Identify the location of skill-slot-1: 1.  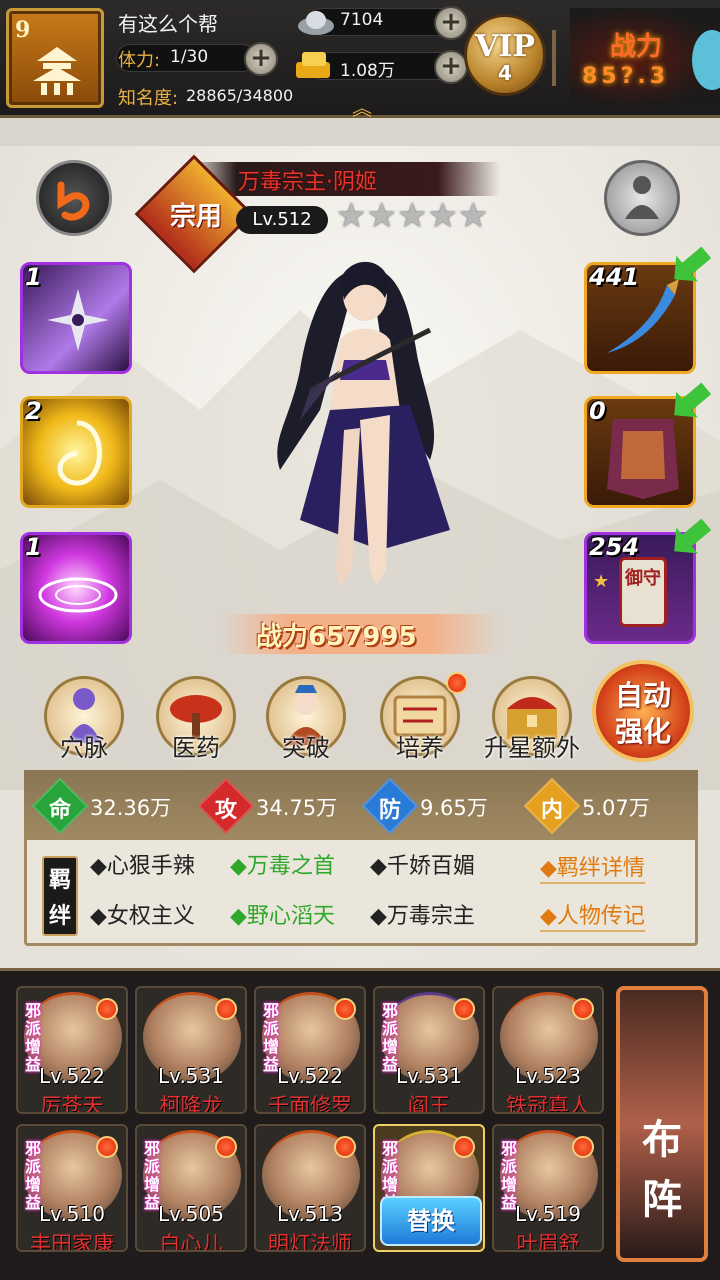
(76, 318).